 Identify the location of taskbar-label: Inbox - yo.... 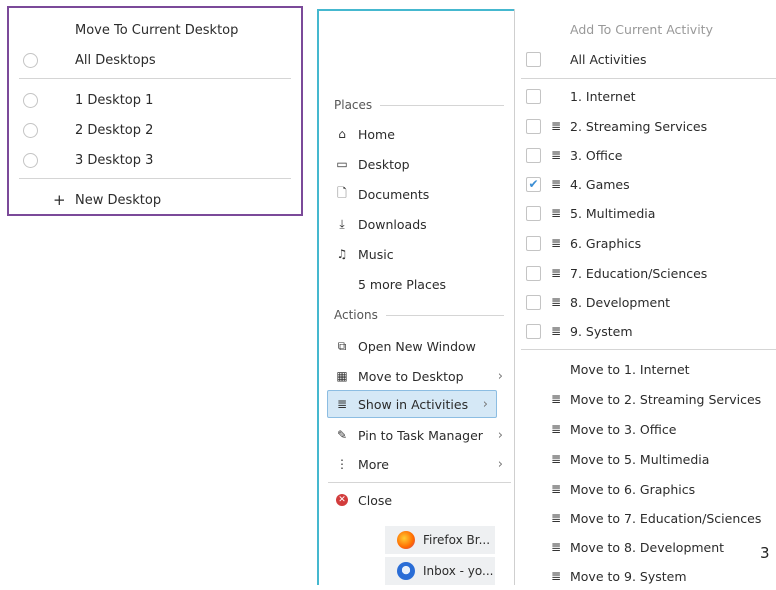
(458, 571).